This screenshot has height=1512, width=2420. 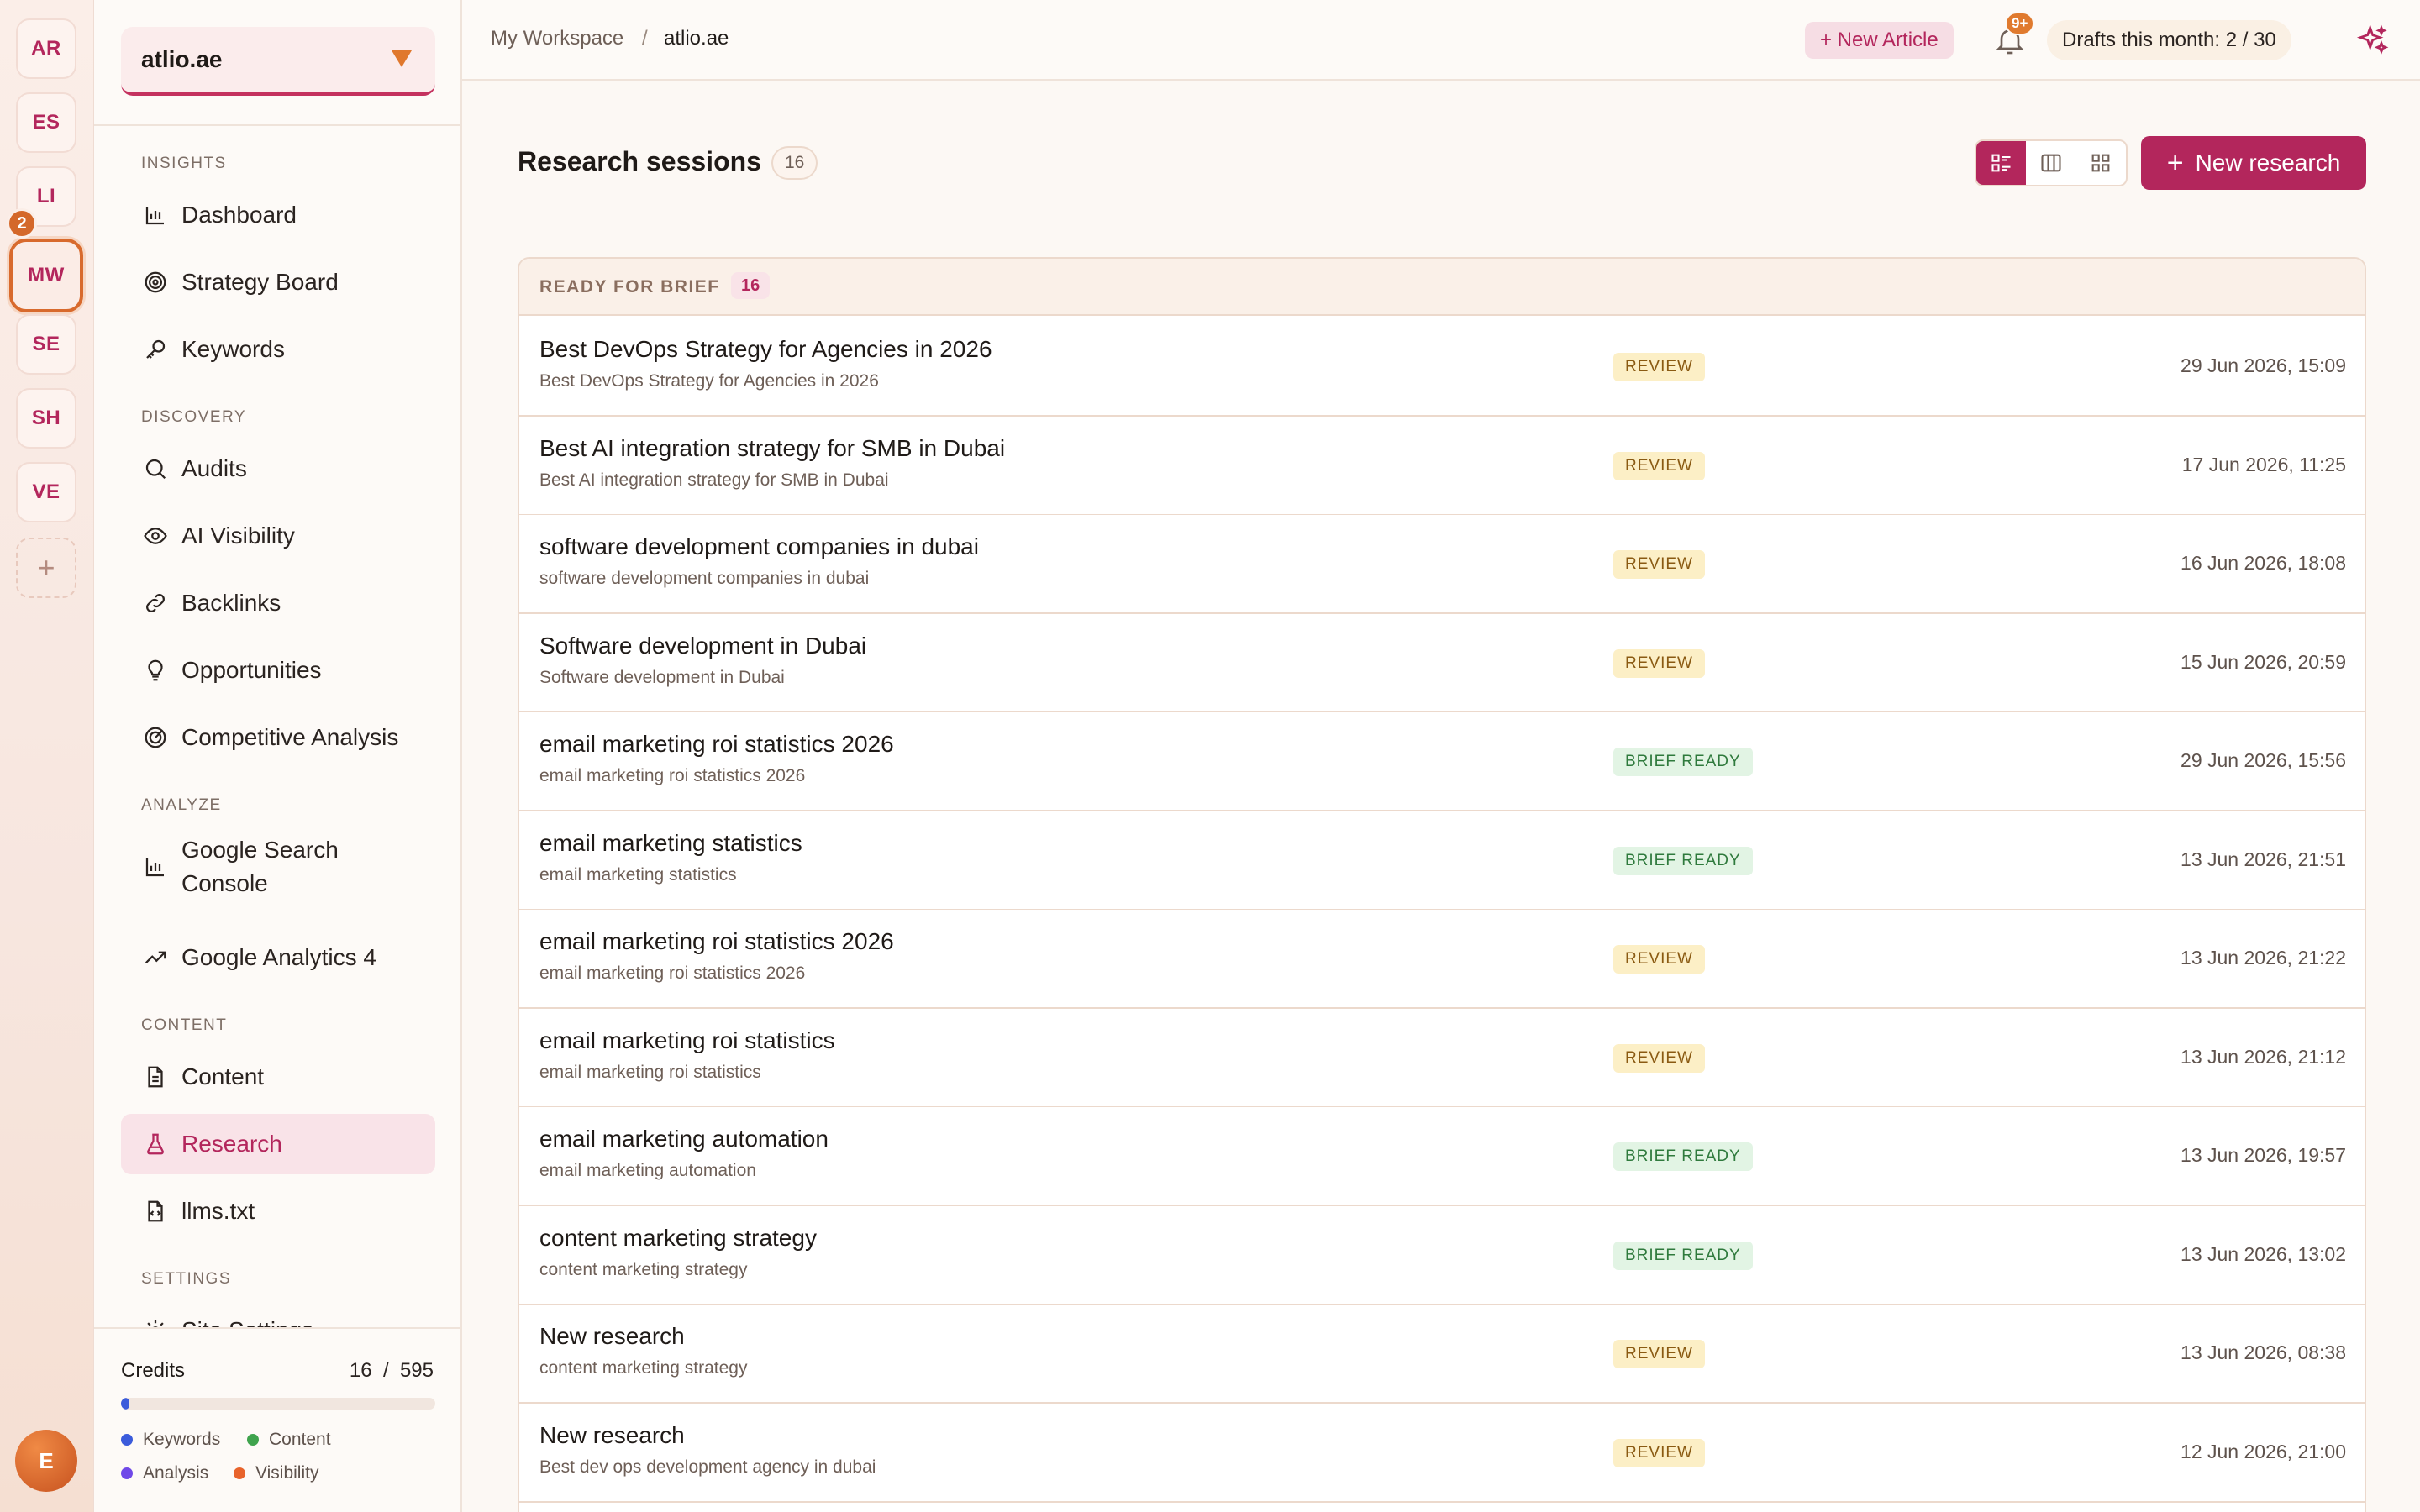 What do you see at coordinates (278, 349) in the screenshot?
I see `sidebar-item-keywords: Keywords` at bounding box center [278, 349].